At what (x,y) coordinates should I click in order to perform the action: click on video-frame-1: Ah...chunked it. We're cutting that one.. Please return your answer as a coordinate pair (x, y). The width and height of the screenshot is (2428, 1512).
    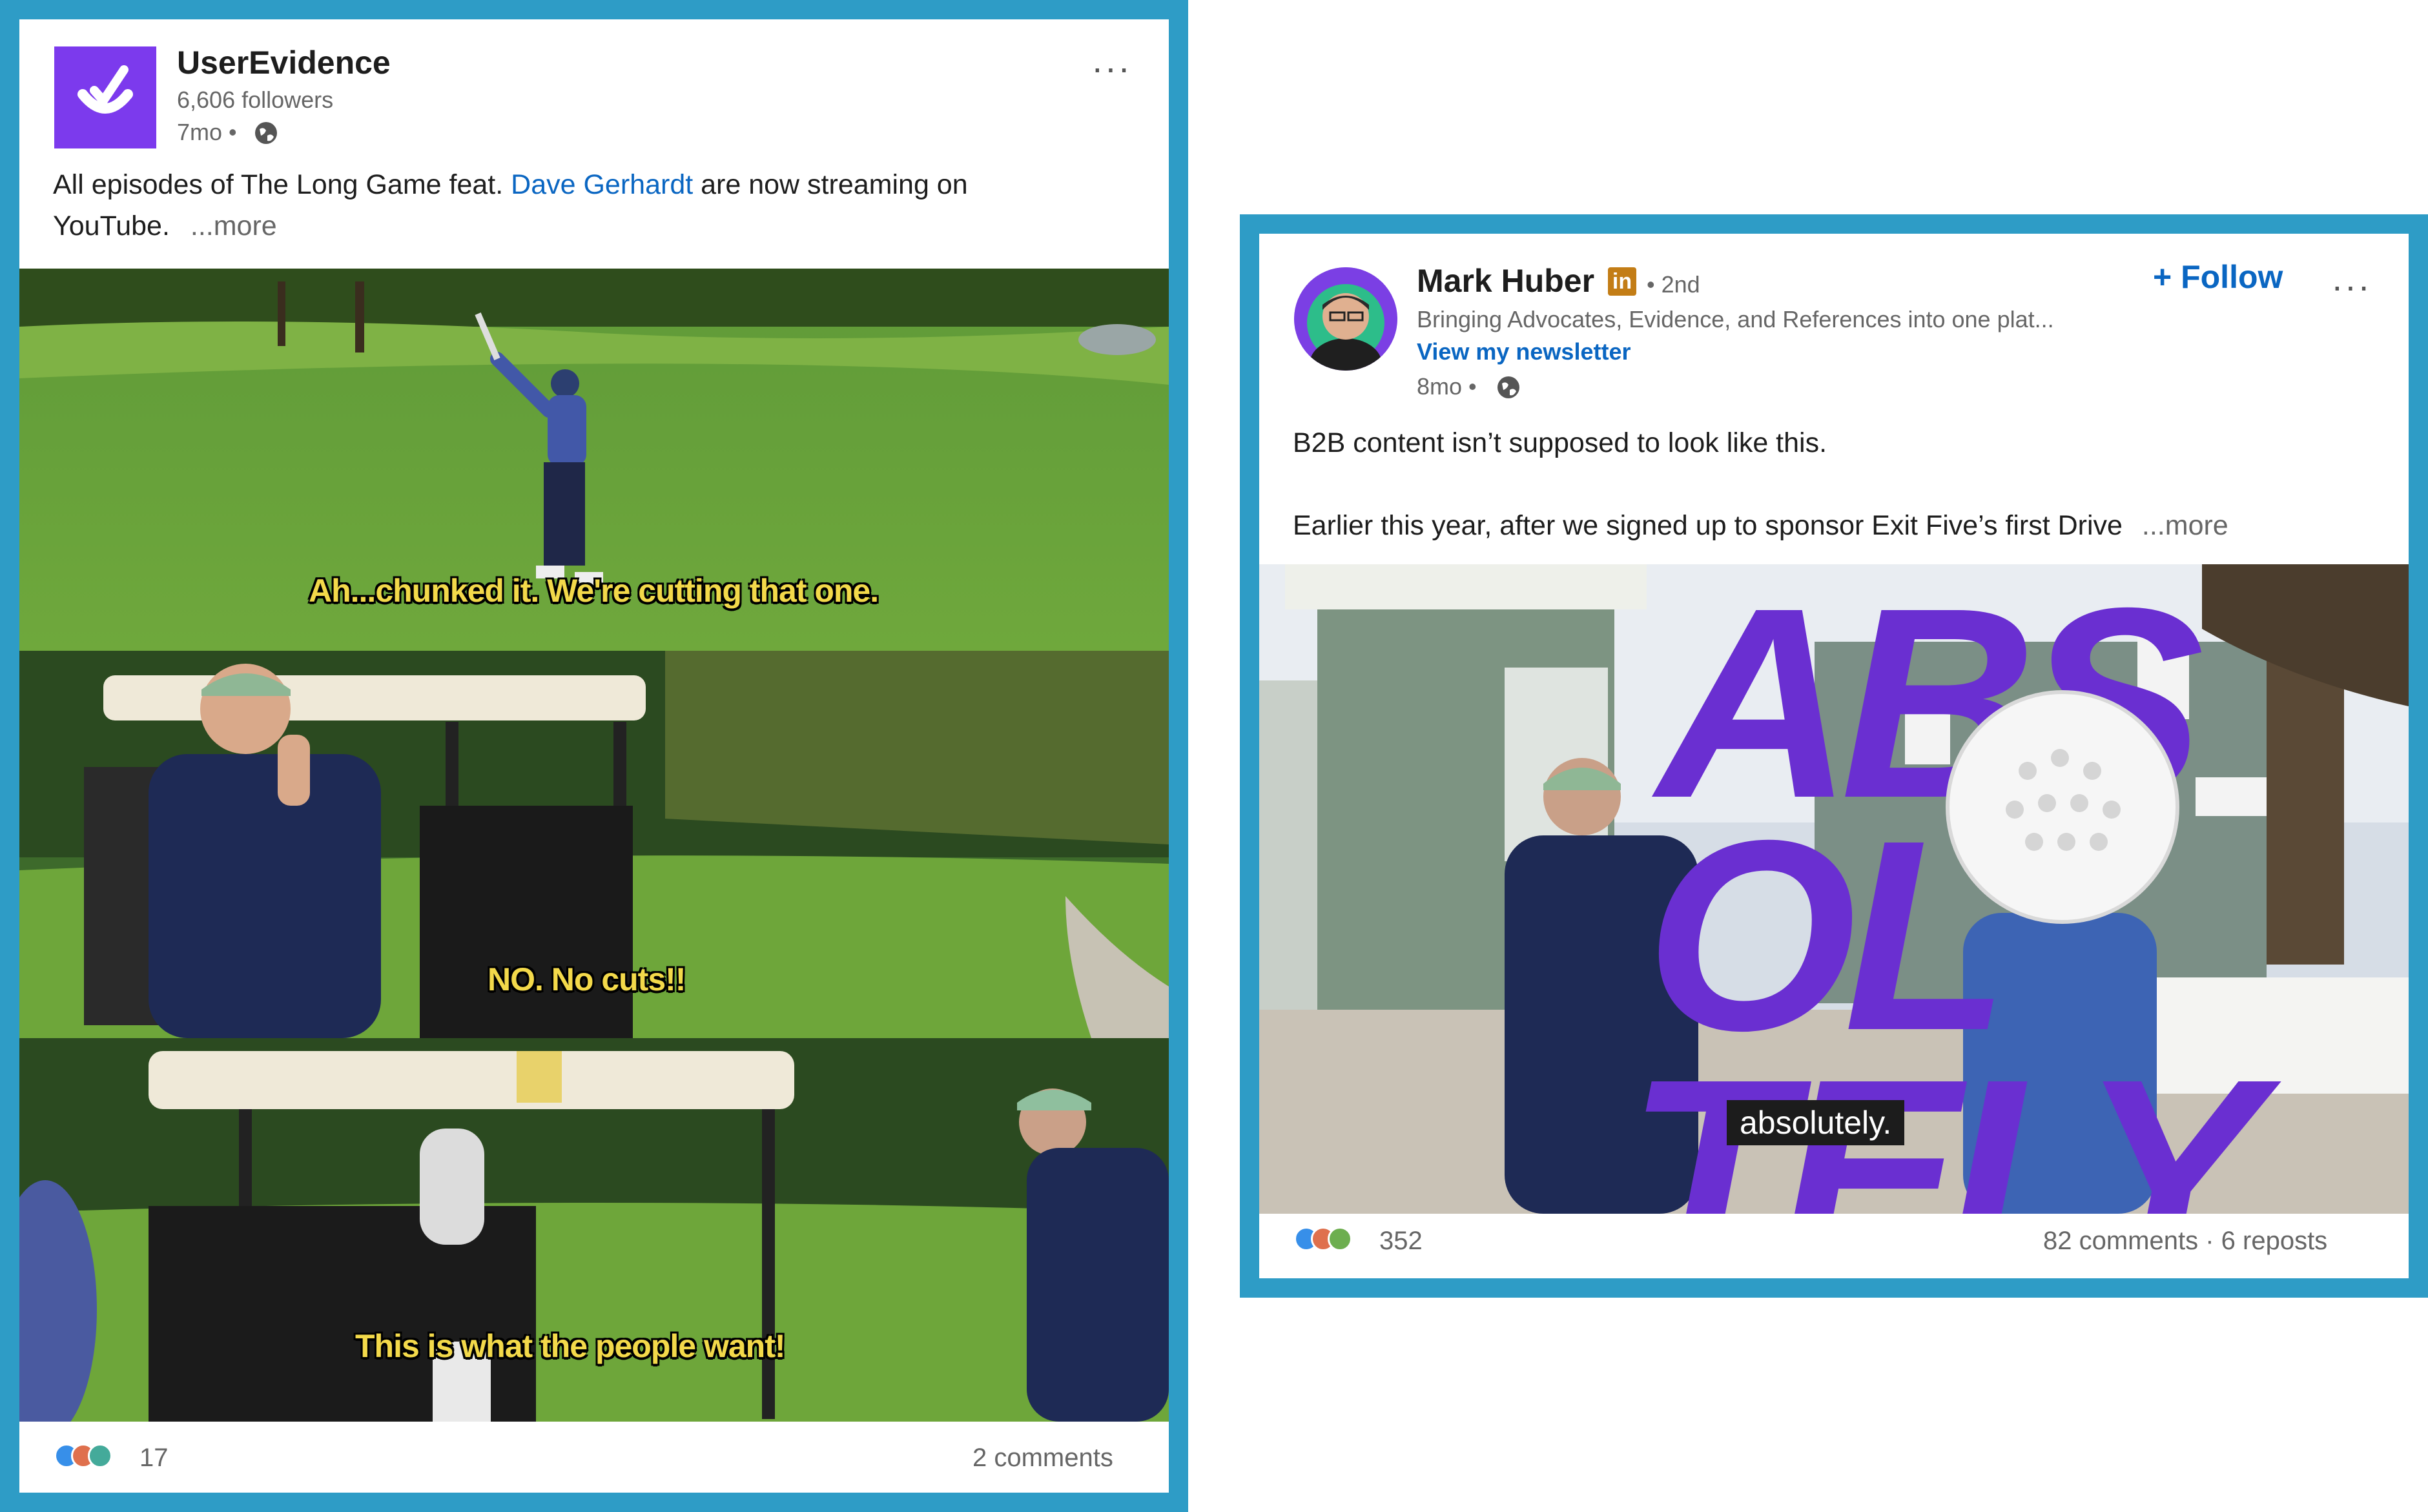
    Looking at the image, I should click on (594, 460).